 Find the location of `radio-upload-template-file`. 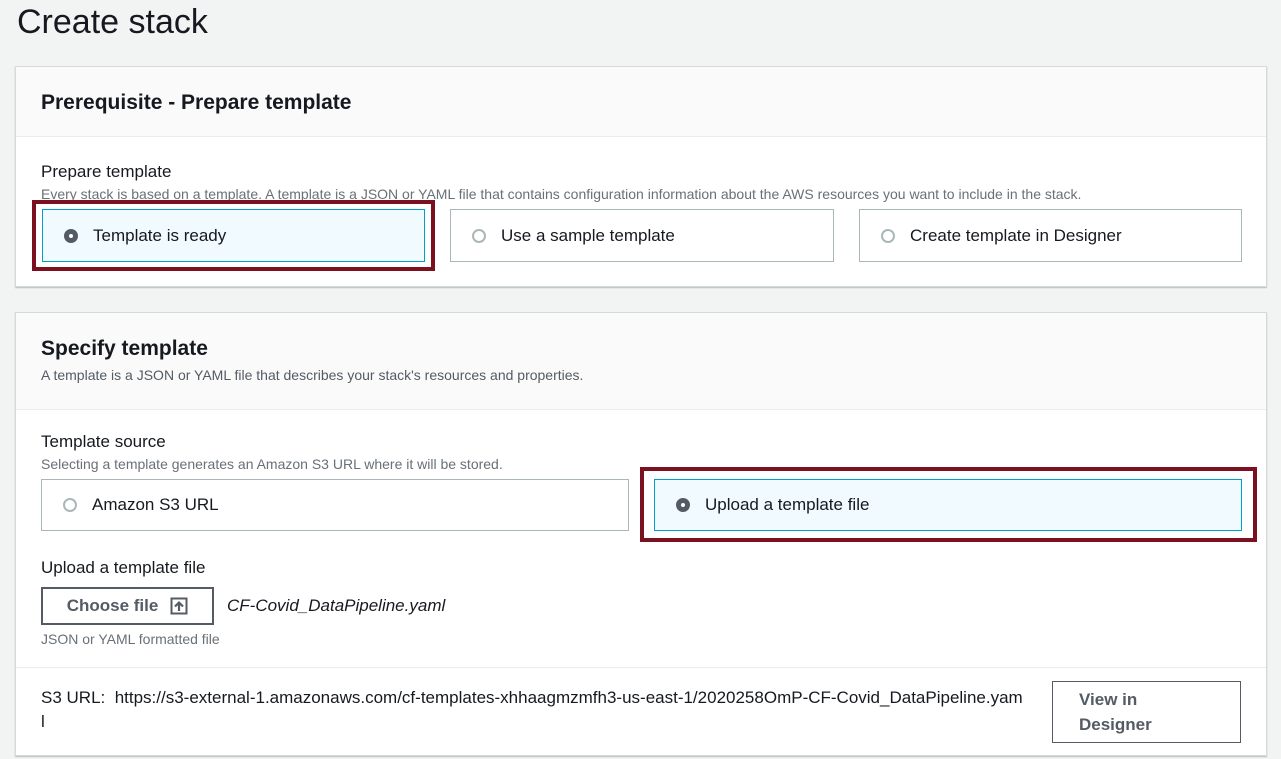

radio-upload-template-file is located at coordinates (683, 505).